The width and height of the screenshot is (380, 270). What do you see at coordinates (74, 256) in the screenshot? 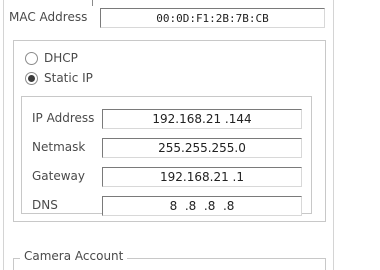
I see `camera-account-title: Camera Account` at bounding box center [74, 256].